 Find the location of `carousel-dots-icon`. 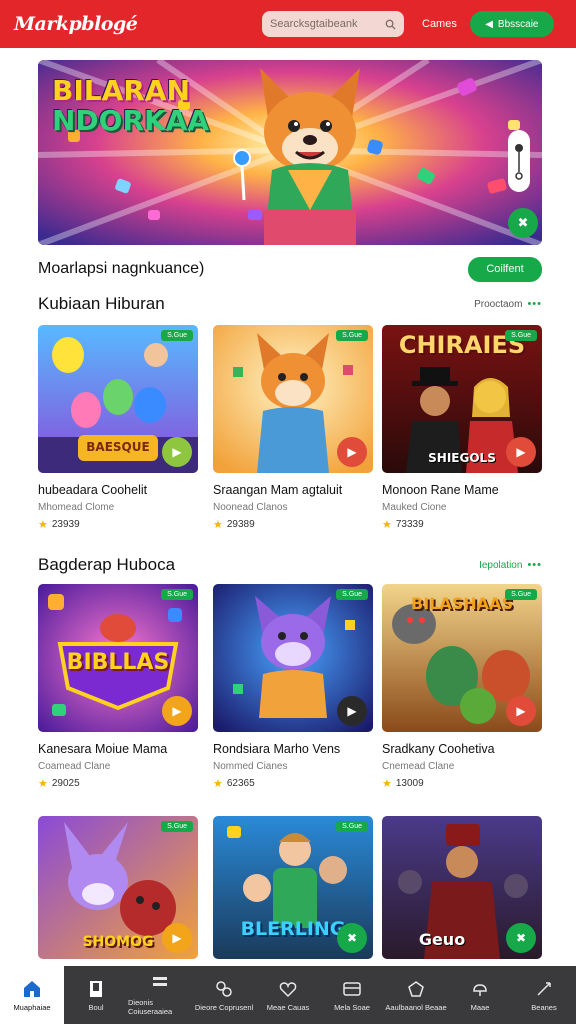

carousel-dots-icon is located at coordinates (519, 162).